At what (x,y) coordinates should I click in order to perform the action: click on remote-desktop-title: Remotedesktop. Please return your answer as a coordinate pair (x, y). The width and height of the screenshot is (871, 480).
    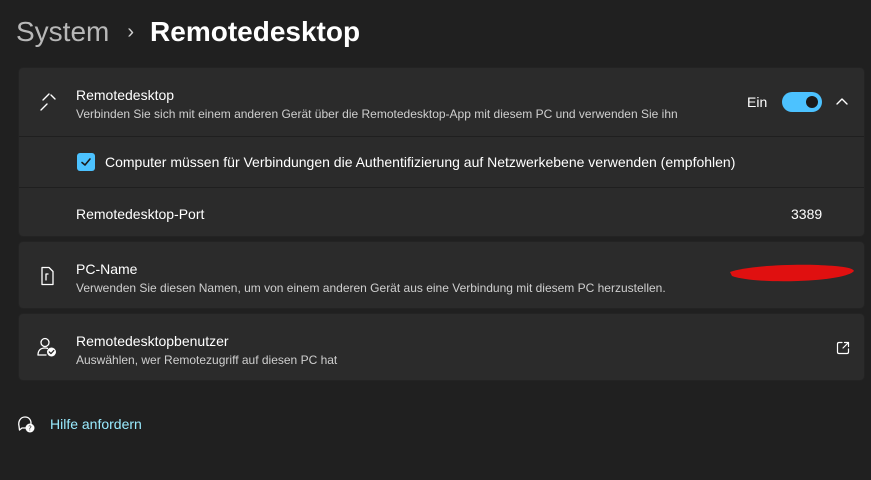
    Looking at the image, I should click on (125, 95).